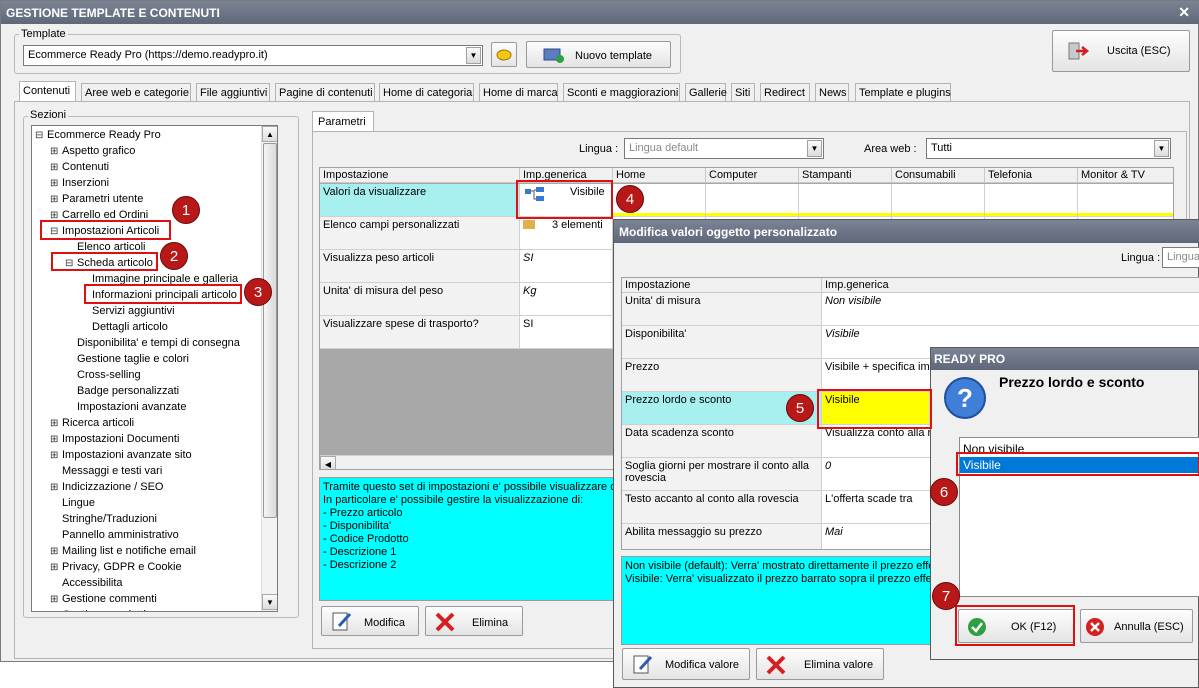 The image size is (1199, 688). What do you see at coordinates (98, 609) in the screenshot?
I see `tree-item: ⊞Gestione prodotti` at bounding box center [98, 609].